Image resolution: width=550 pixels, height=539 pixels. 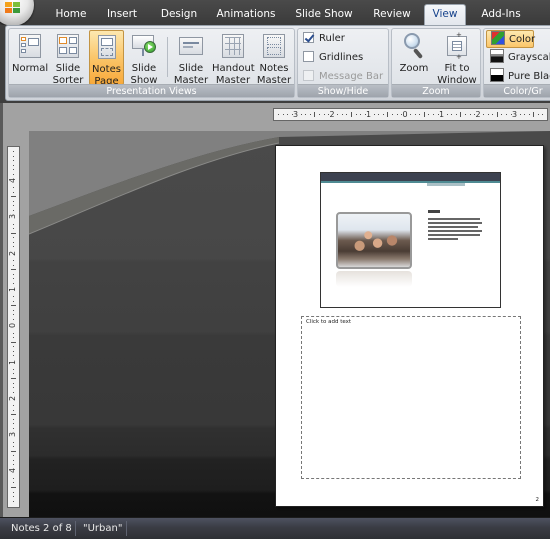 I want to click on pure-black-label: Pure Black, so click(x=529, y=76).